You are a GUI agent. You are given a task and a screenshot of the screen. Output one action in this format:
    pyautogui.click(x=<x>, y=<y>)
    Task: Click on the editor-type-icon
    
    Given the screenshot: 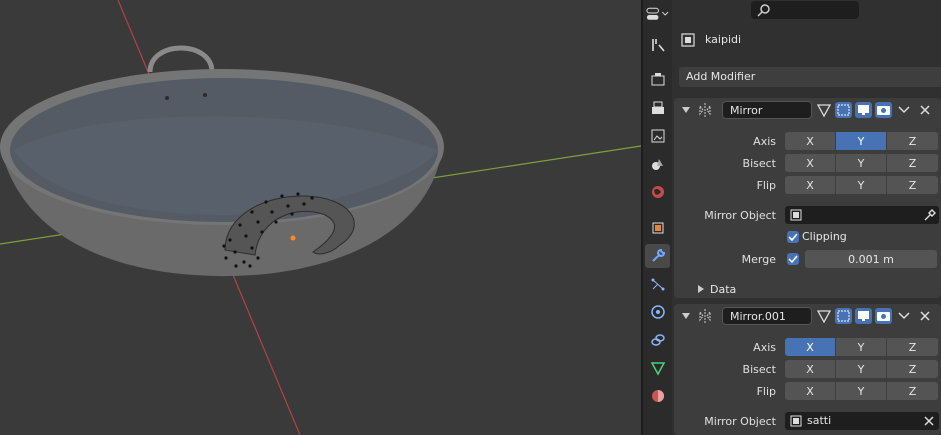 What is the action you would take?
    pyautogui.click(x=657, y=13)
    